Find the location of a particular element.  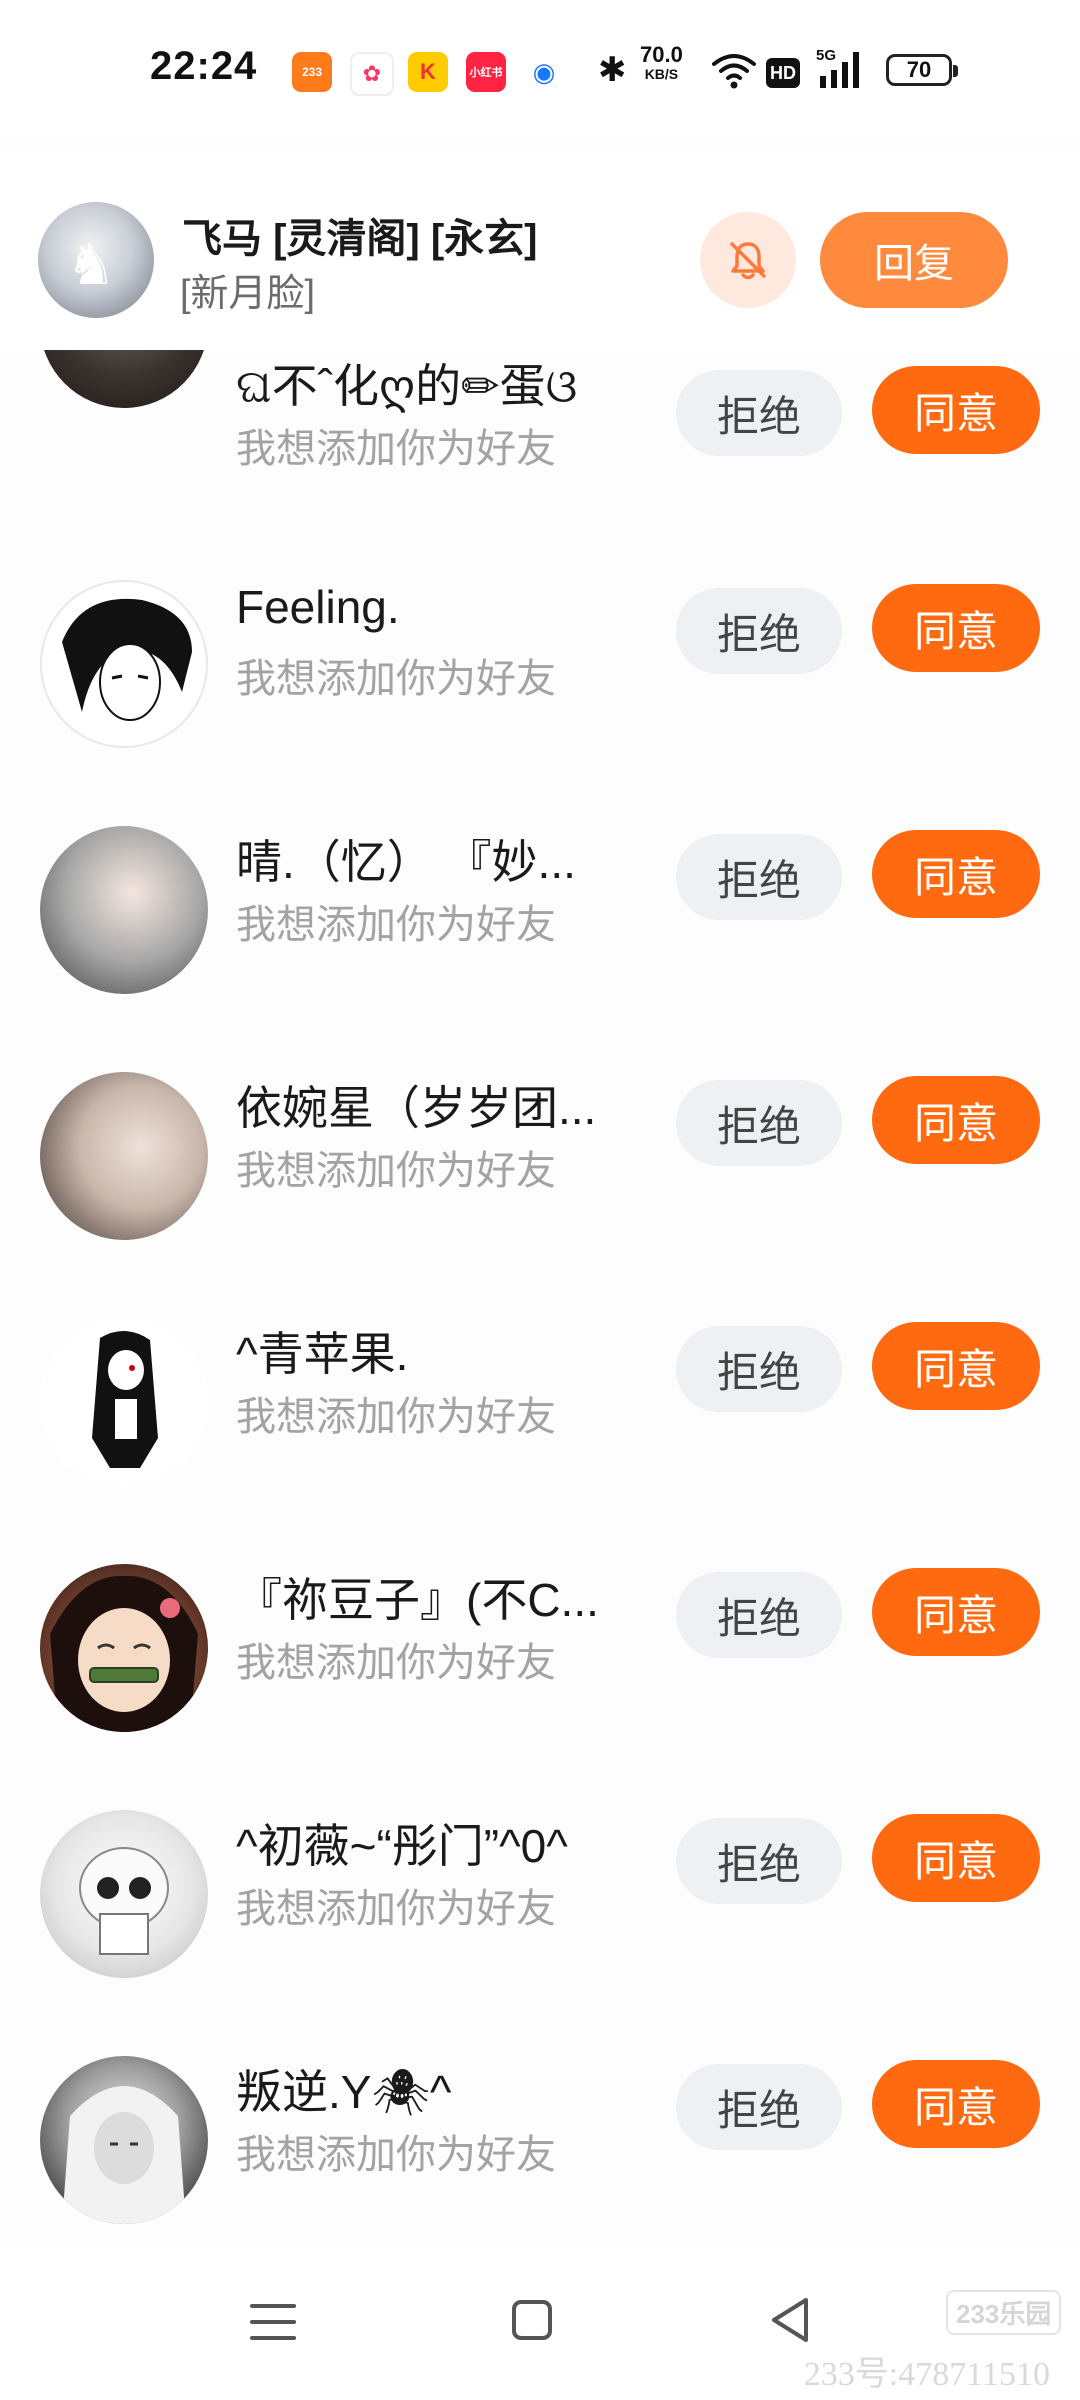

notification-title: 飞马 [灵清阁] [永玄] is located at coordinates (360, 239).